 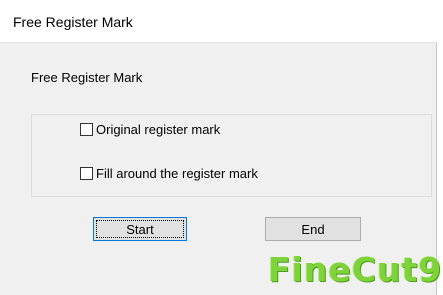 I want to click on finecut-logo: FineCut9, so click(x=355, y=270).